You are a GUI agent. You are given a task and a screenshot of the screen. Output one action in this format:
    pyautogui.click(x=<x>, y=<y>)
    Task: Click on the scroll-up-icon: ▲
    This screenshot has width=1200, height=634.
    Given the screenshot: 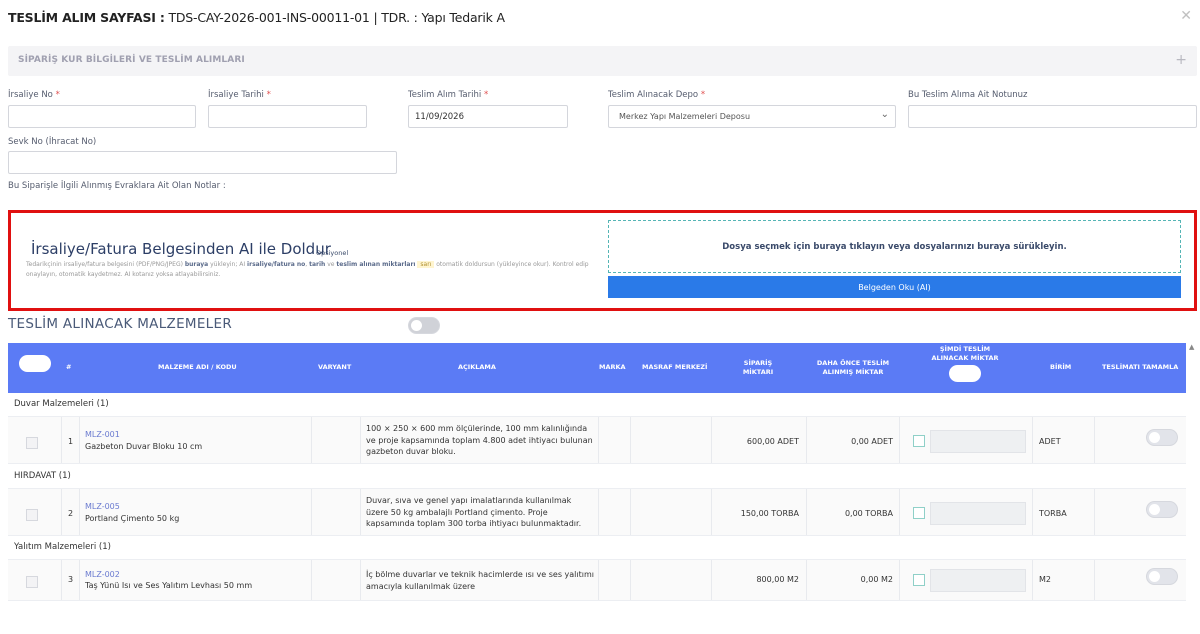 What is the action you would take?
    pyautogui.click(x=1191, y=347)
    